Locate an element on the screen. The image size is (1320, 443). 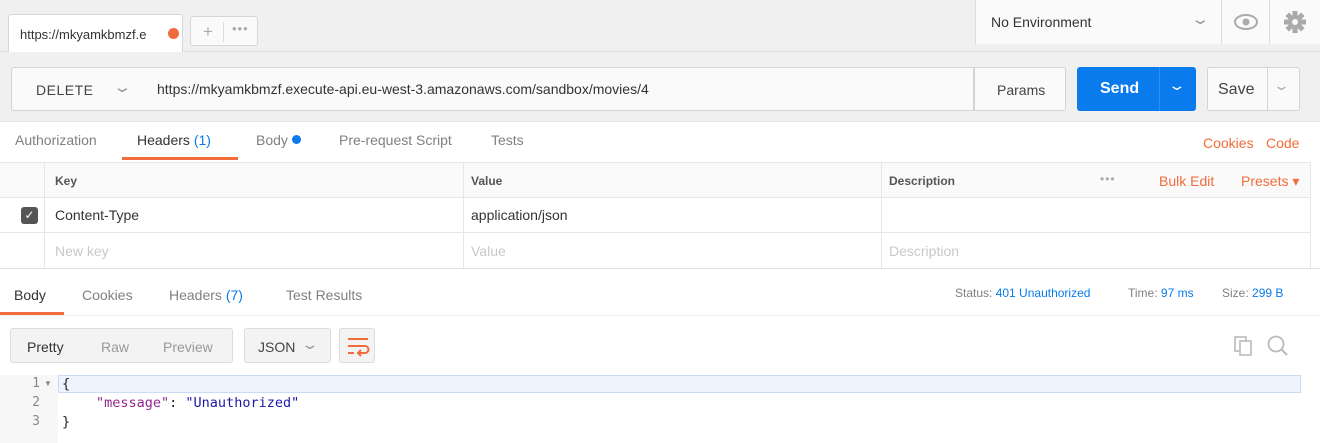
tab-body: Body is located at coordinates (278, 140).